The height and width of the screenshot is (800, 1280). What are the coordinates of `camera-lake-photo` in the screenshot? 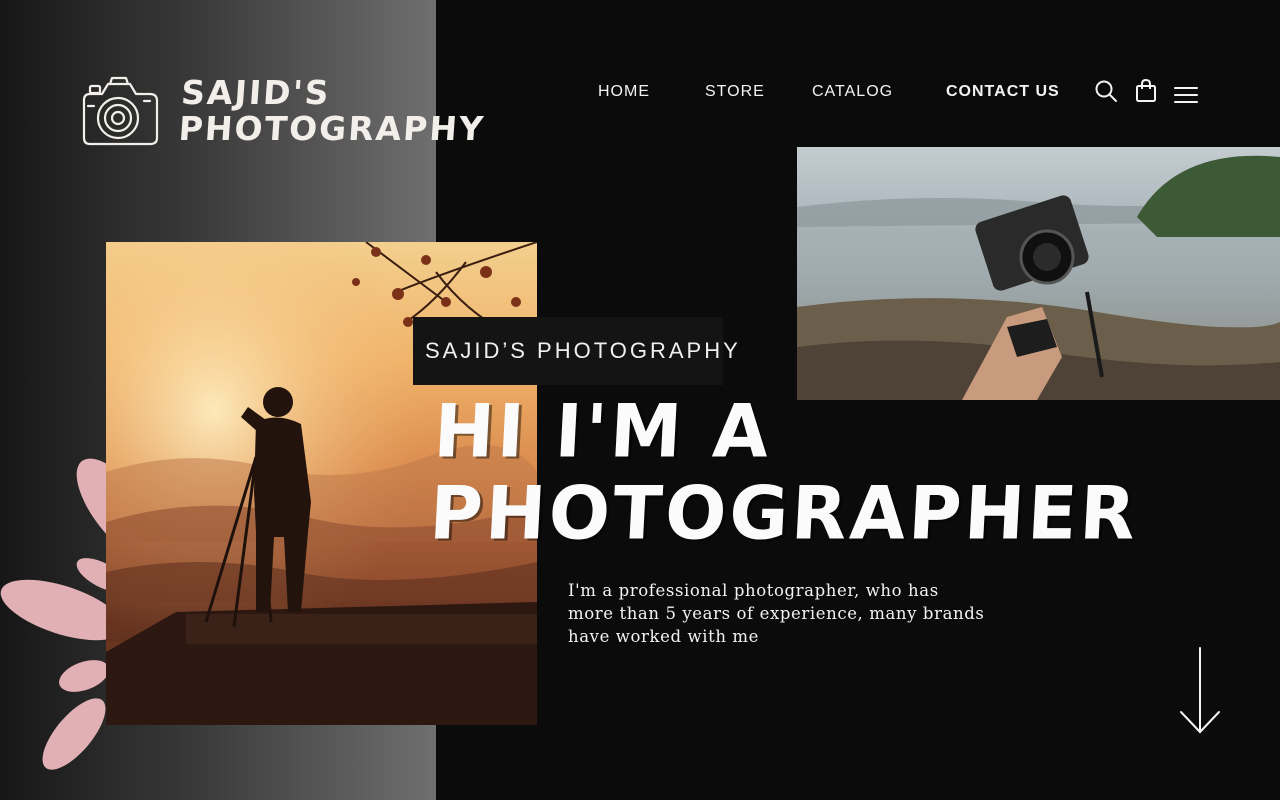 It's located at (1038, 273).